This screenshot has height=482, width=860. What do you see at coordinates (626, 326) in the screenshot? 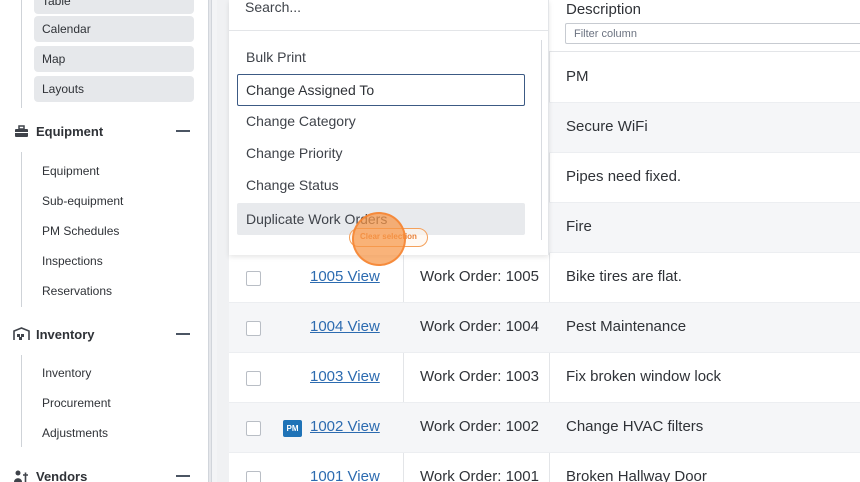
I see `description-cell: Pest Maintenance` at bounding box center [626, 326].